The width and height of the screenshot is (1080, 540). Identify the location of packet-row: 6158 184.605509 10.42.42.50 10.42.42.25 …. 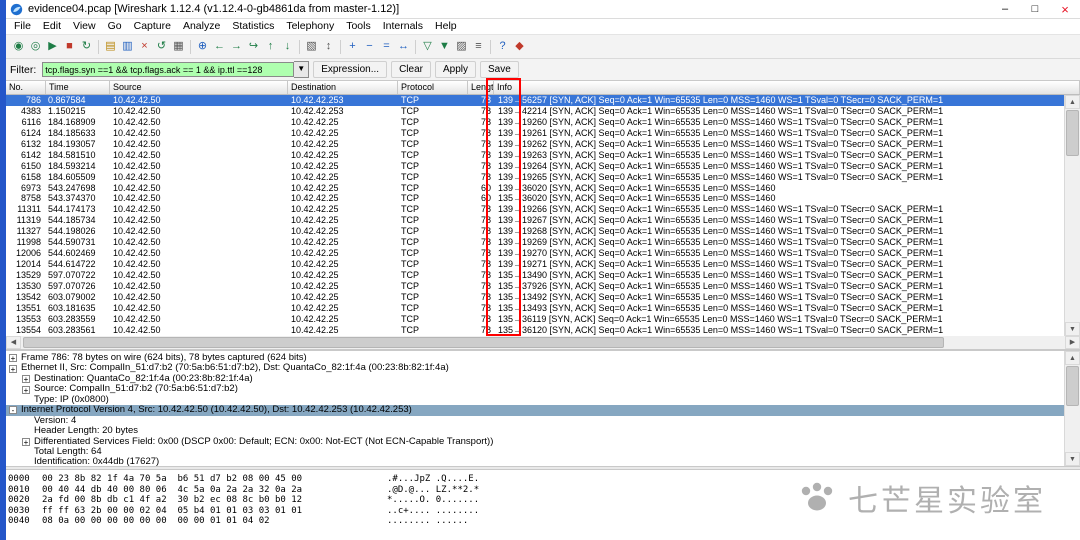
(535, 177).